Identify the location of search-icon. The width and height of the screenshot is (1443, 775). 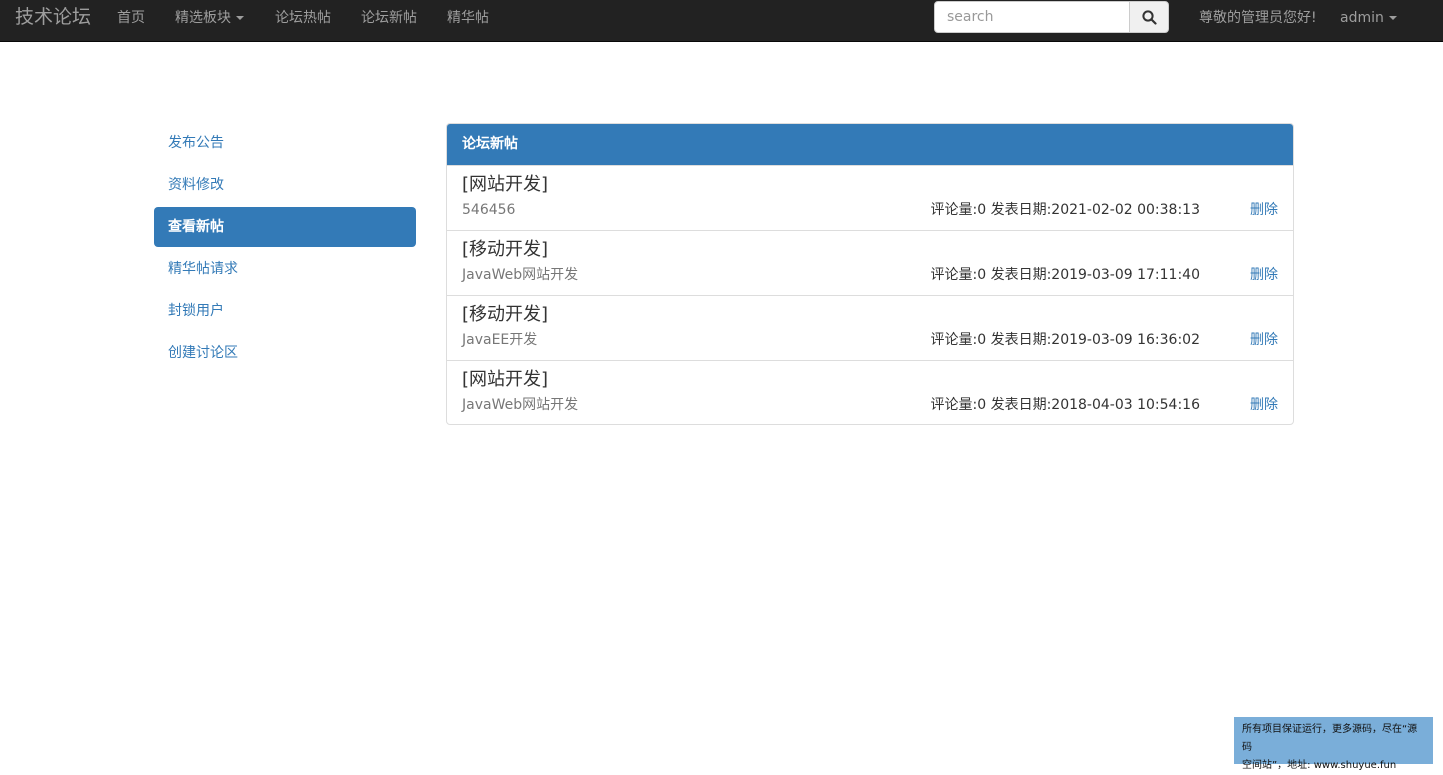
(1149, 17).